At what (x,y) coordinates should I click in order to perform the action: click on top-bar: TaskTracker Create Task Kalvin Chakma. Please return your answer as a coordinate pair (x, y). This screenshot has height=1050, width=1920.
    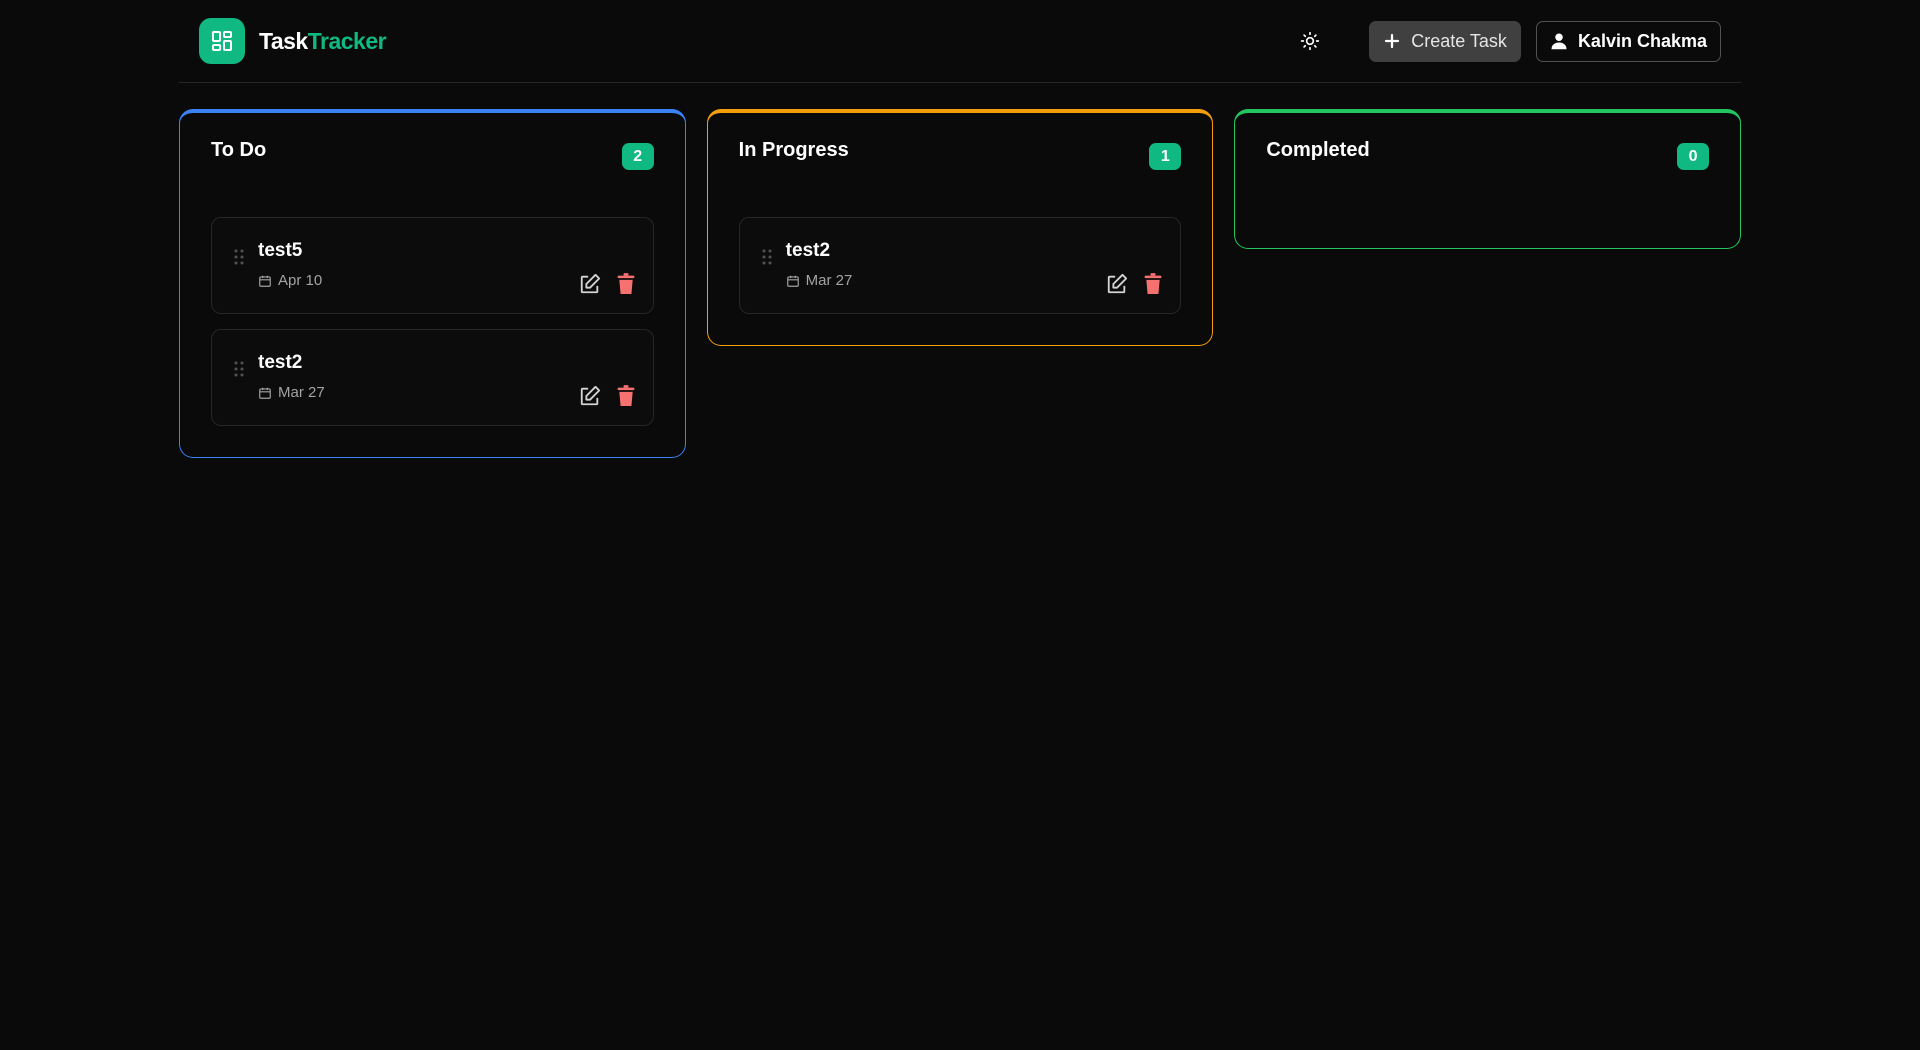
    Looking at the image, I should click on (960, 41).